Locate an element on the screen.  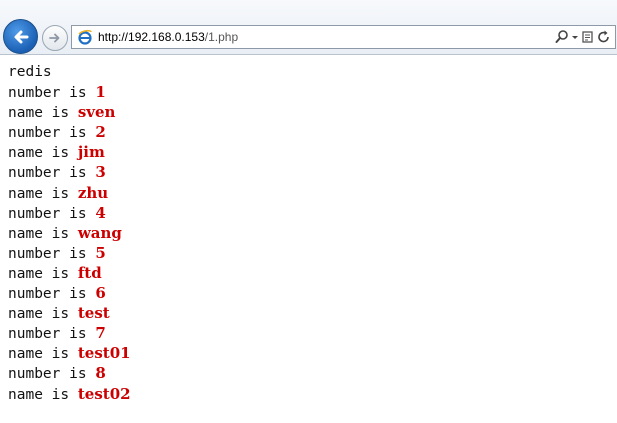
forward-arrow-icon is located at coordinates (54, 38).